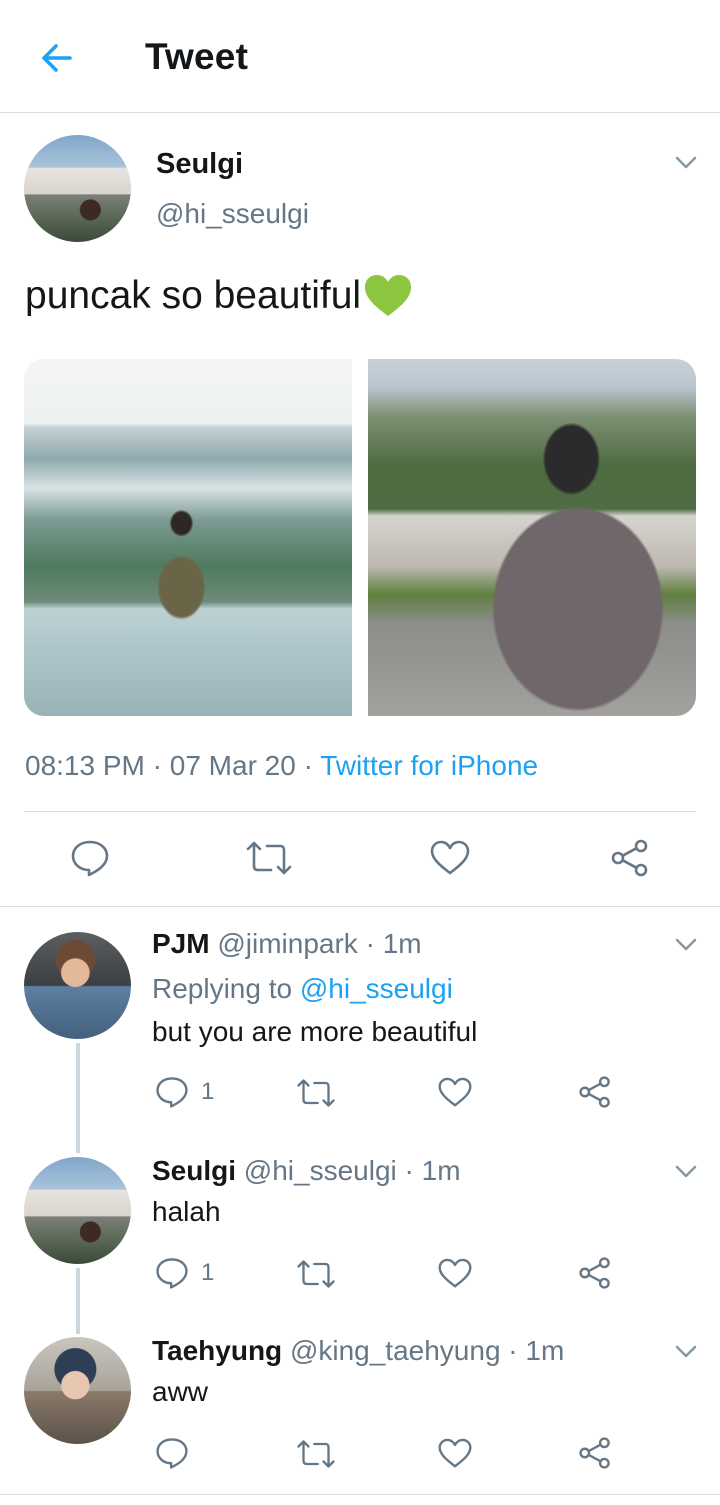 The height and width of the screenshot is (1505, 720). I want to click on author-handle: @hi_sseulgi, so click(232, 214).